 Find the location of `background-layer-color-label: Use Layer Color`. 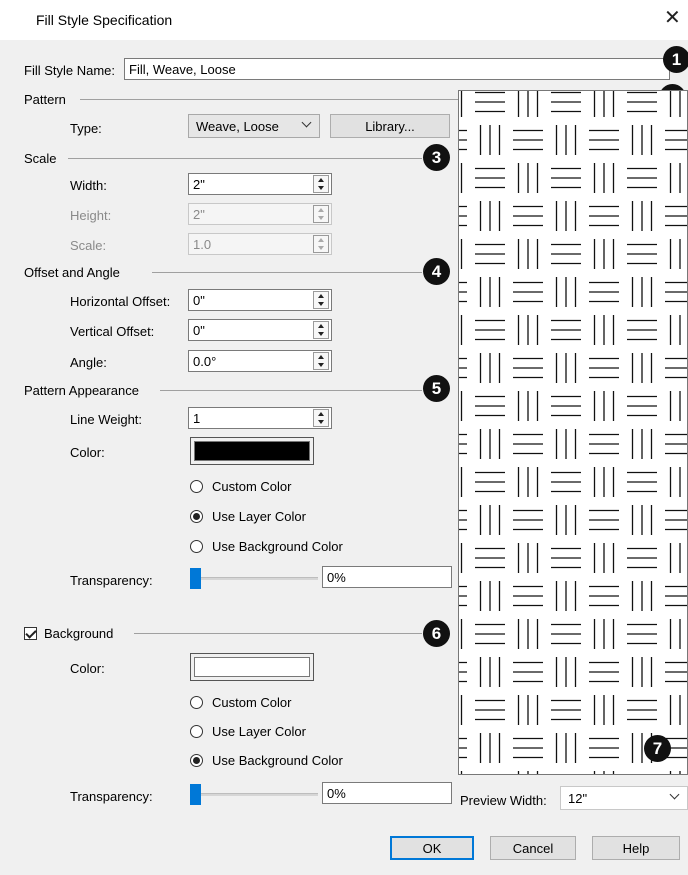

background-layer-color-label: Use Layer Color is located at coordinates (259, 731).